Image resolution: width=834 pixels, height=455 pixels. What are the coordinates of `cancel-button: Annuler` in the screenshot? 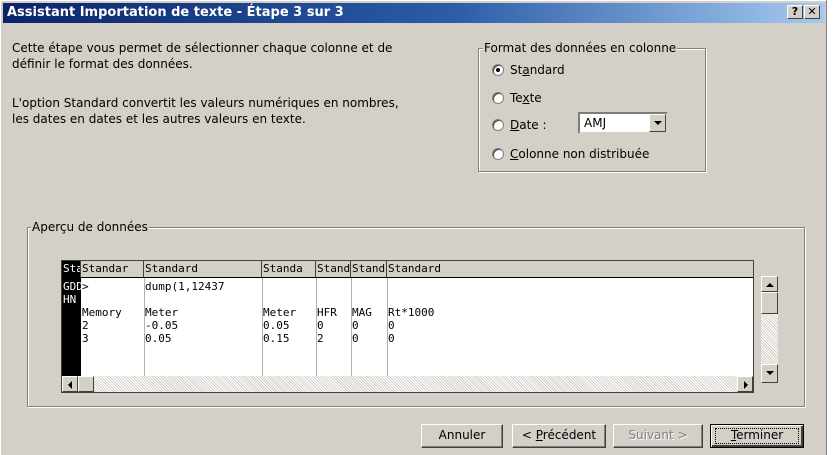 It's located at (462, 436).